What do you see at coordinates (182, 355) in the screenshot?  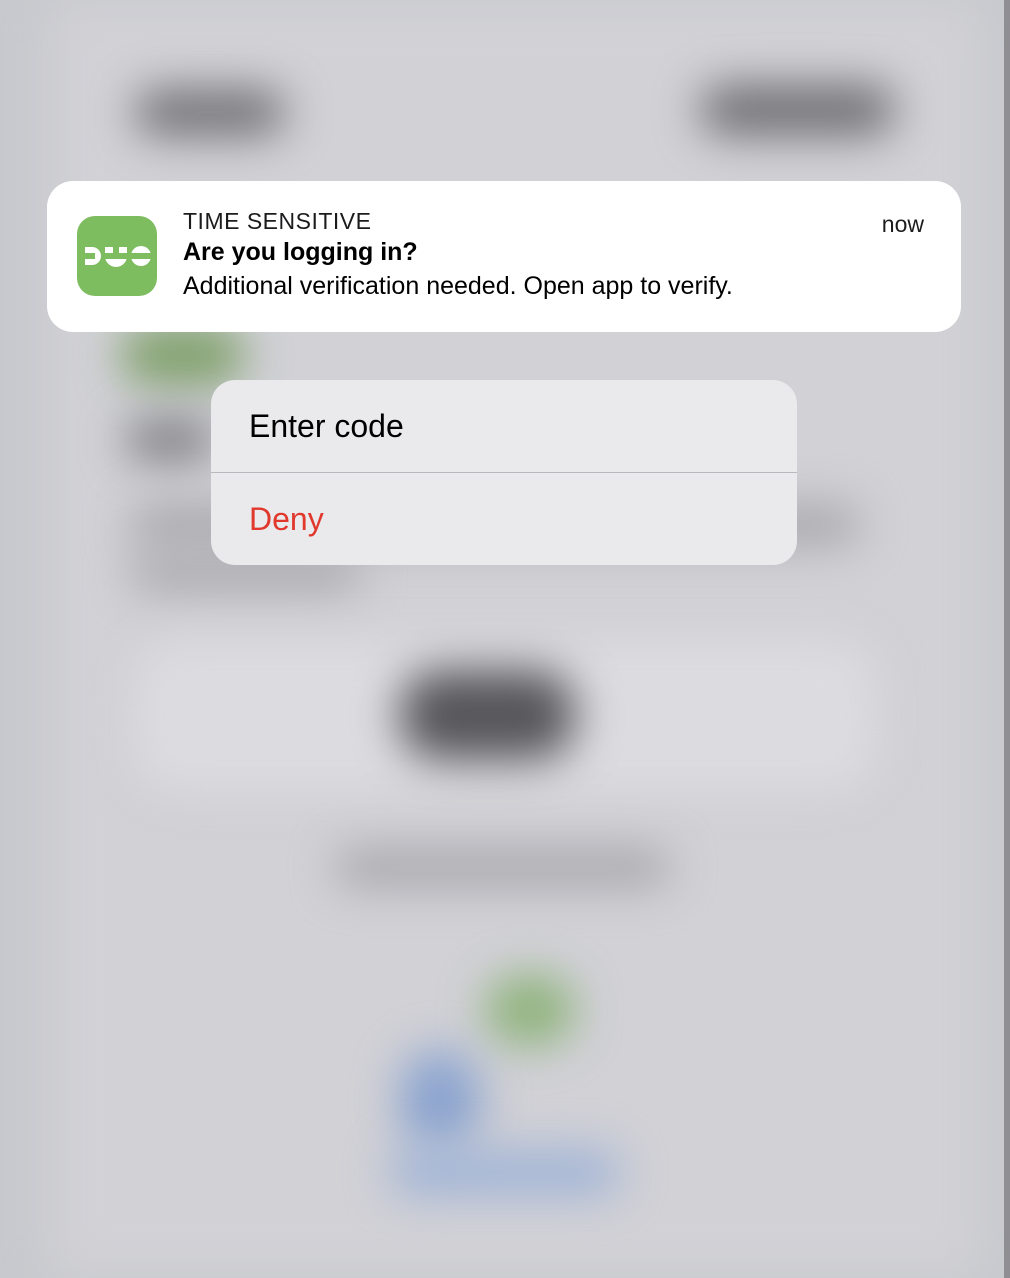 I see `blurred-green-logo` at bounding box center [182, 355].